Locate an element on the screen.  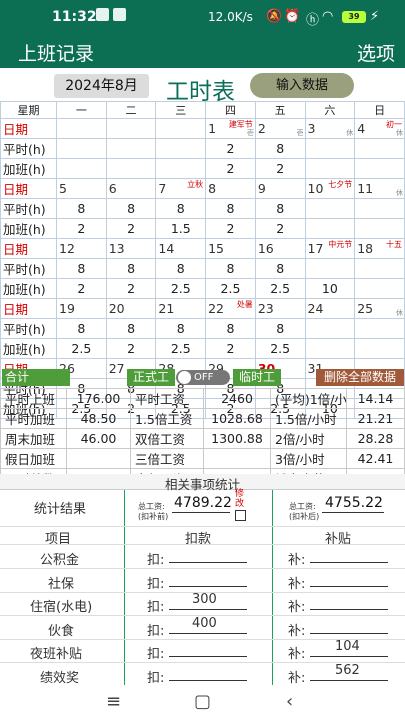
date-cell: 4 初一休 is located at coordinates (379, 128).